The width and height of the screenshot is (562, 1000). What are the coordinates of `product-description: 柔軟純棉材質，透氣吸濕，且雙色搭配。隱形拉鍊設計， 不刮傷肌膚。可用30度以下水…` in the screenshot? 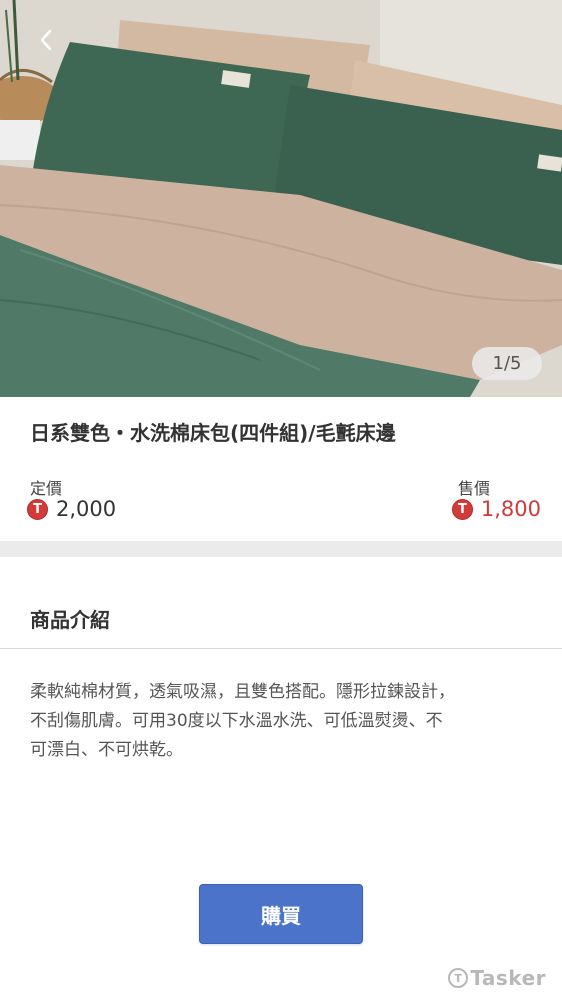 It's located at (270, 721).